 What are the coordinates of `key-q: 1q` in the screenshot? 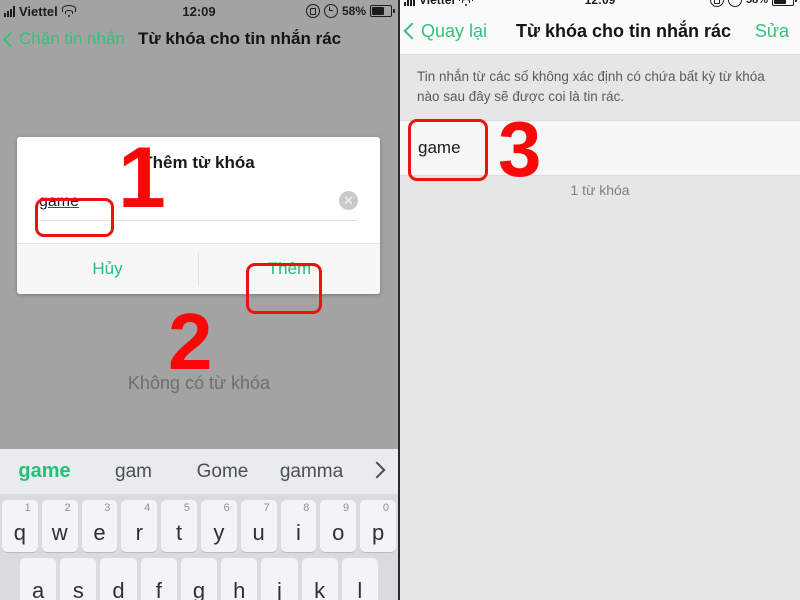 It's located at (20, 526).